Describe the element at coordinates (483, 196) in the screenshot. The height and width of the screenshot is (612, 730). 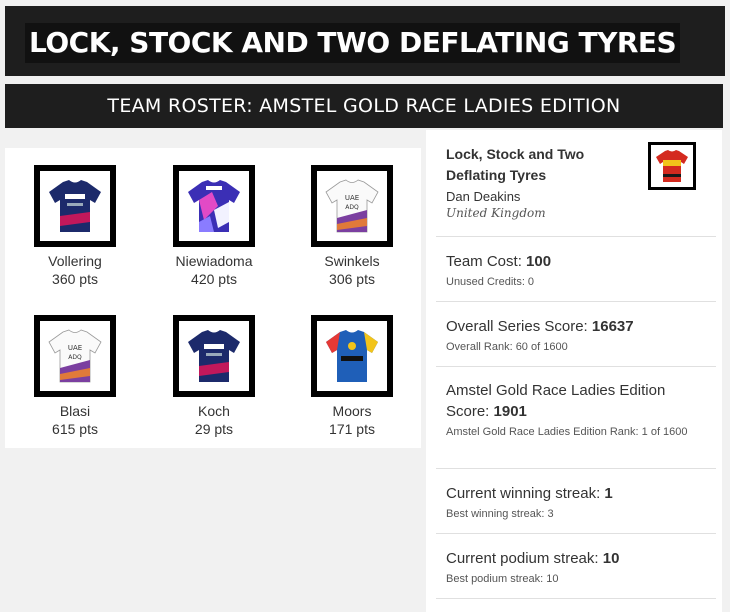
I see `manager-name: Dan Deakins` at that location.